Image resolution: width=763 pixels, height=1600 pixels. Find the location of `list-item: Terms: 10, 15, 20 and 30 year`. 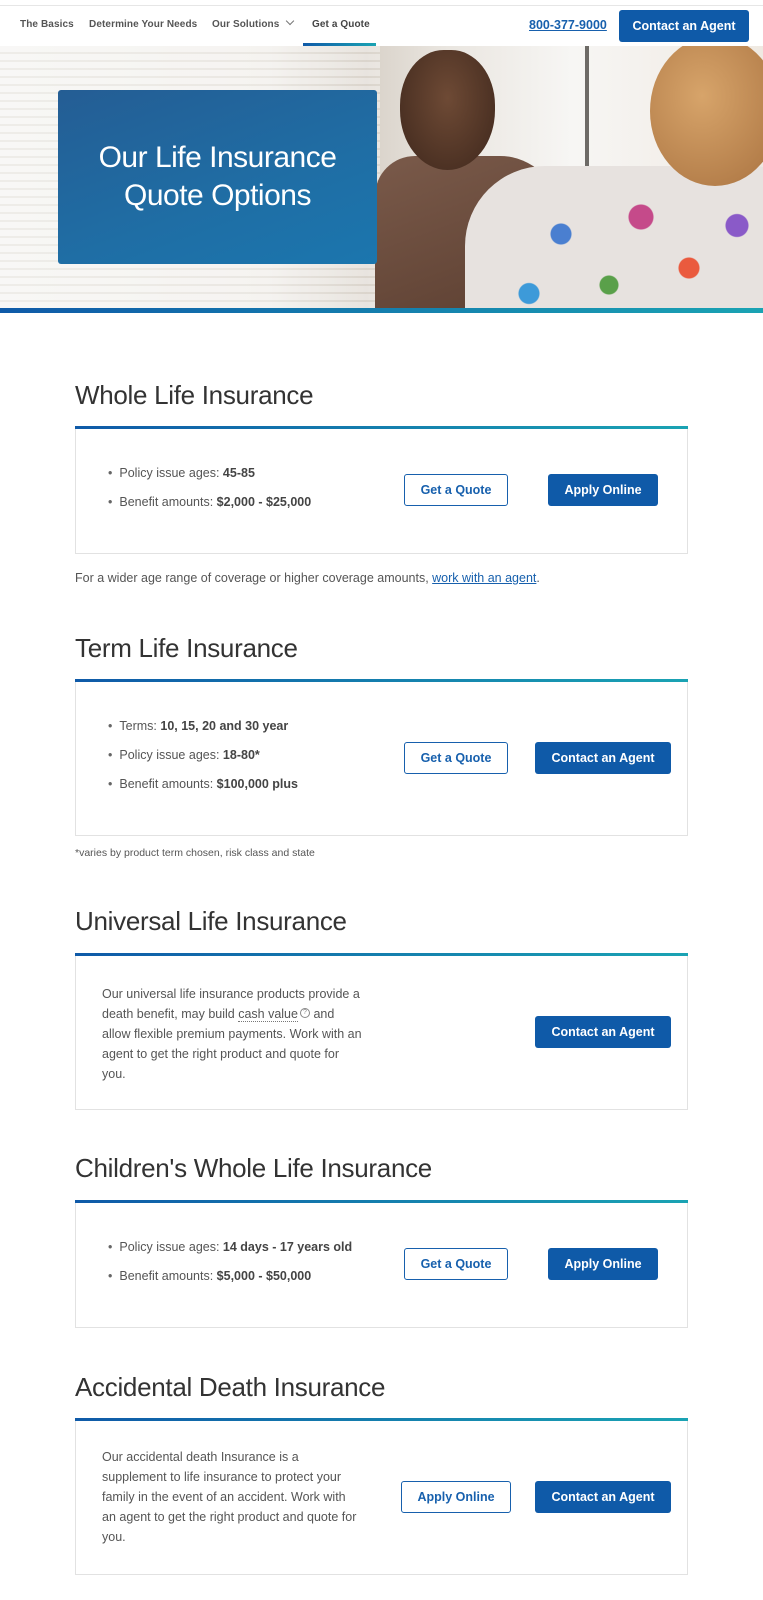

list-item: Terms: 10, 15, 20 and 30 year is located at coordinates (203, 731).